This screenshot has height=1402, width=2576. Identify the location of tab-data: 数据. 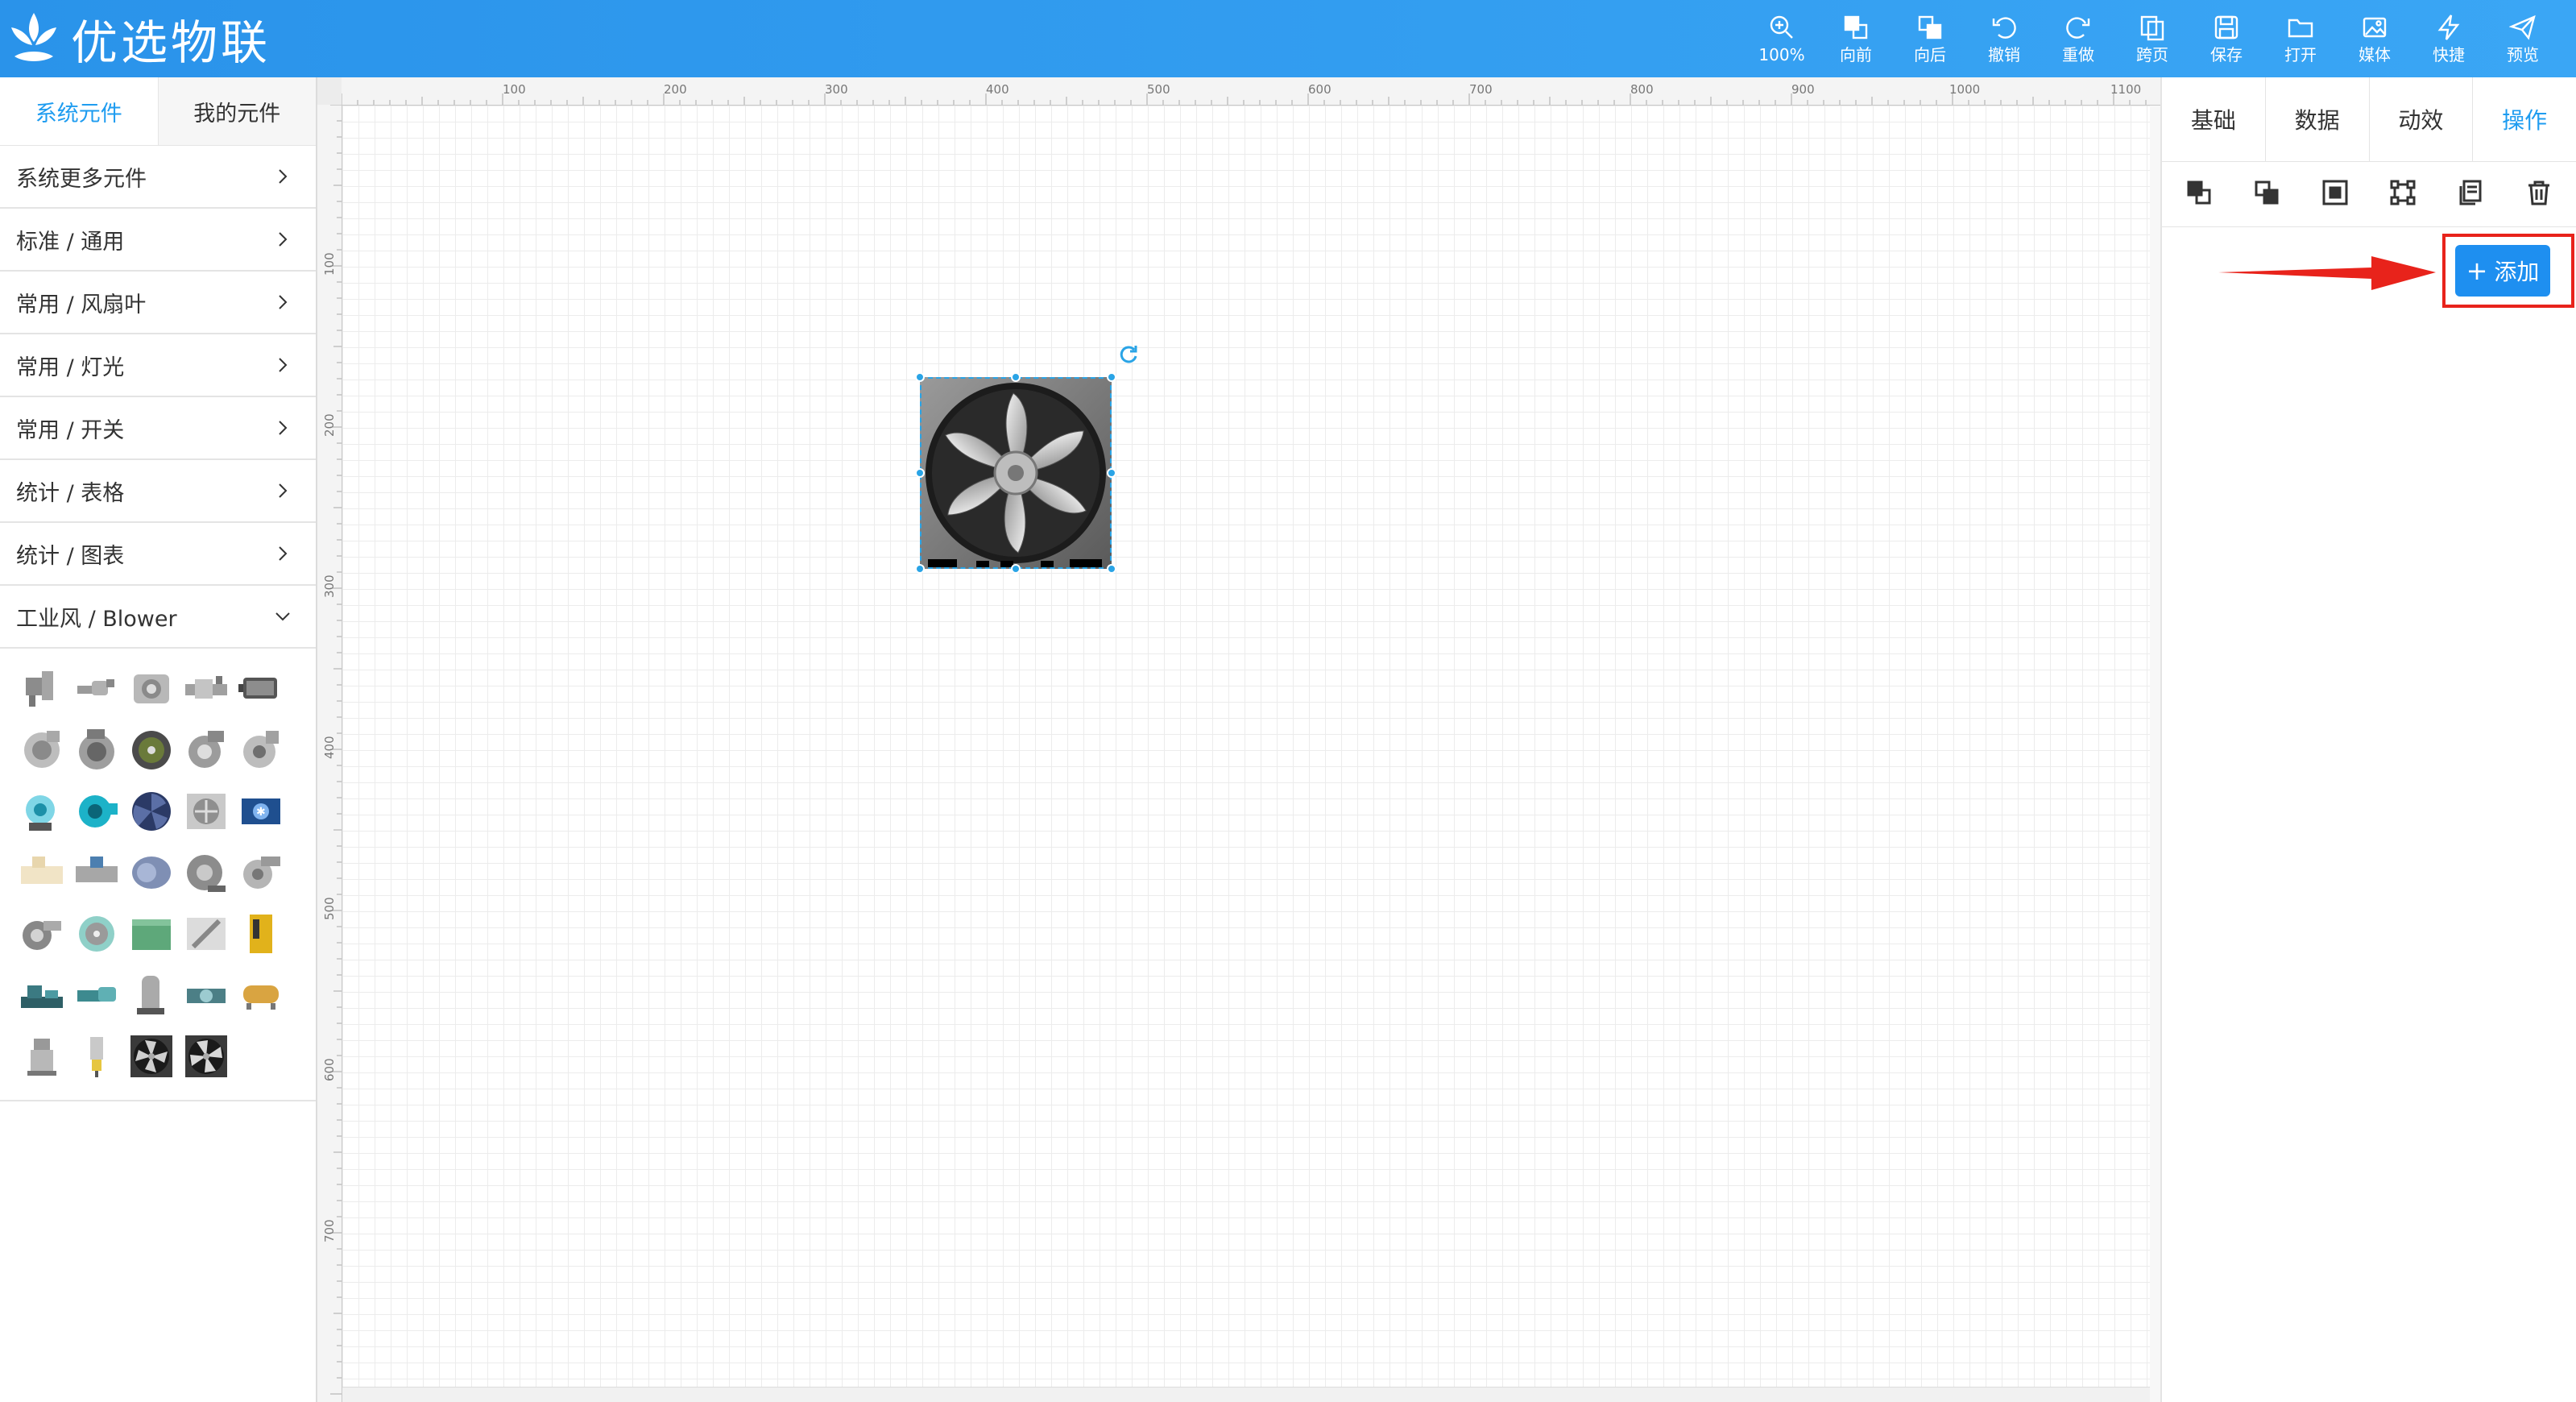
(2318, 119).